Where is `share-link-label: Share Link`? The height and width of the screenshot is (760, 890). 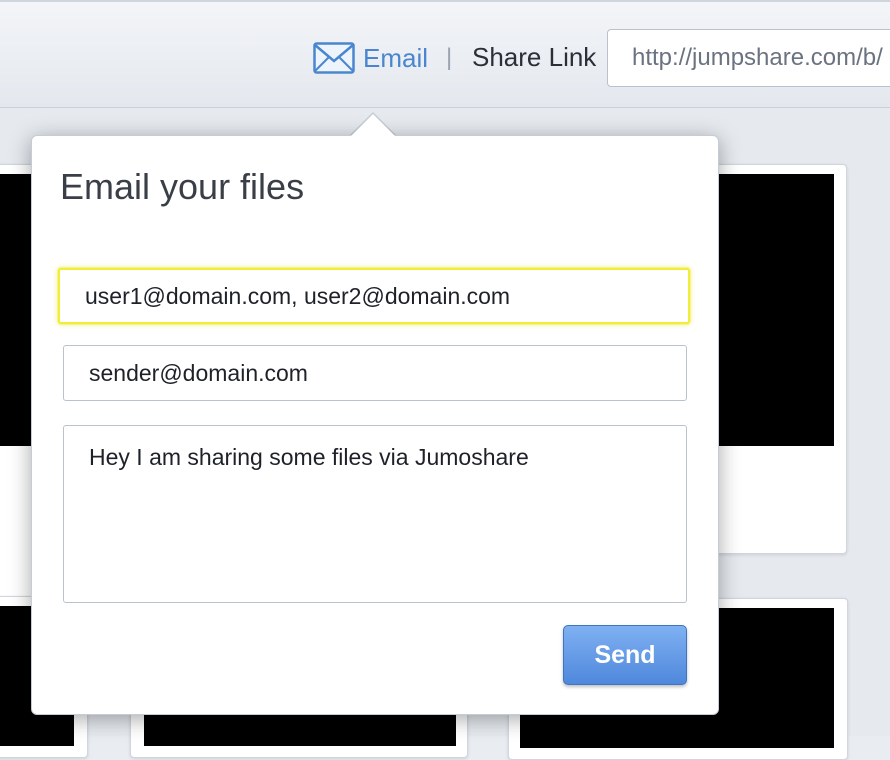 share-link-label: Share Link is located at coordinates (534, 57).